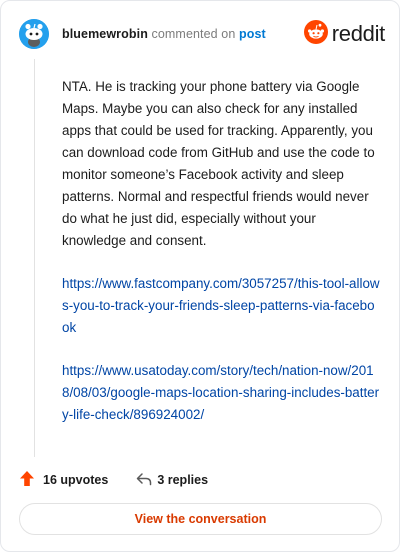 This screenshot has width=400, height=552. I want to click on upvote-count: 16 upvotes, so click(76, 480).